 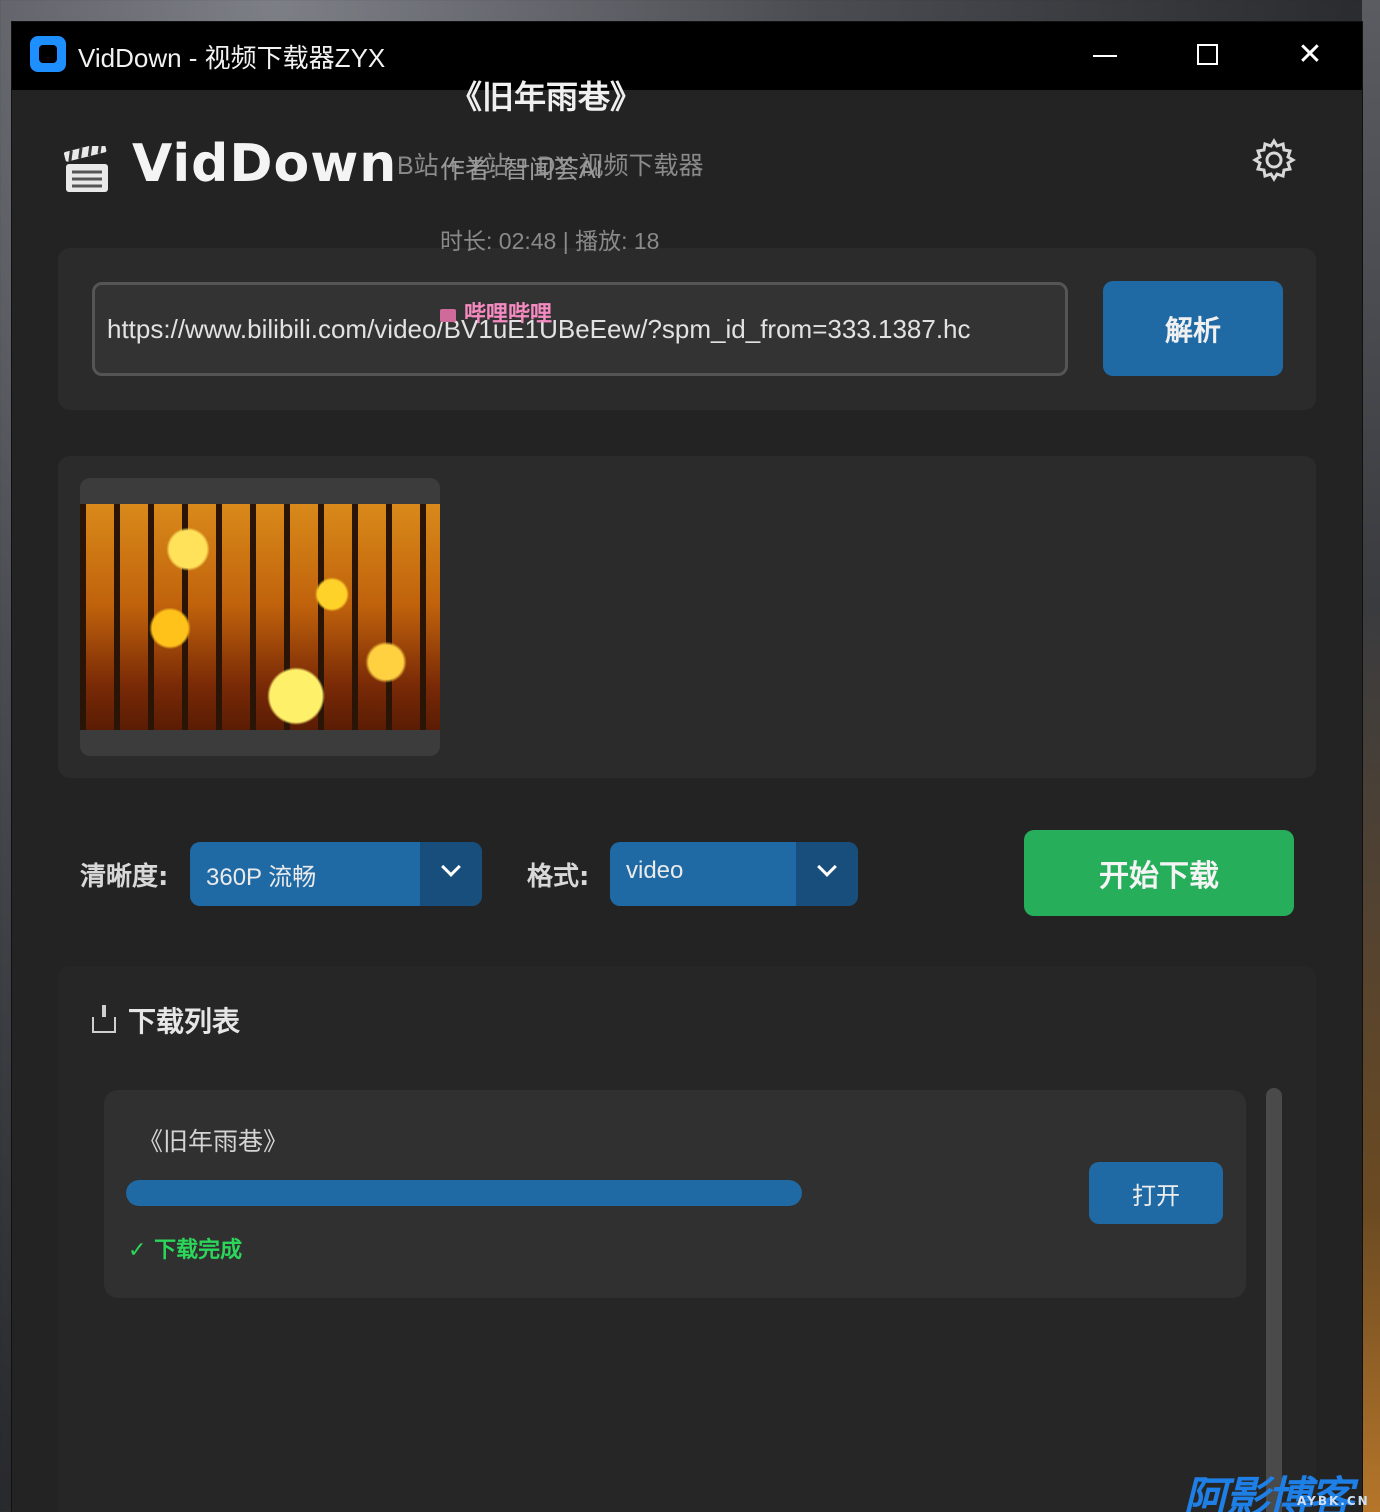 What do you see at coordinates (508, 314) in the screenshot?
I see `video-source-label: 哔哩哔哩` at bounding box center [508, 314].